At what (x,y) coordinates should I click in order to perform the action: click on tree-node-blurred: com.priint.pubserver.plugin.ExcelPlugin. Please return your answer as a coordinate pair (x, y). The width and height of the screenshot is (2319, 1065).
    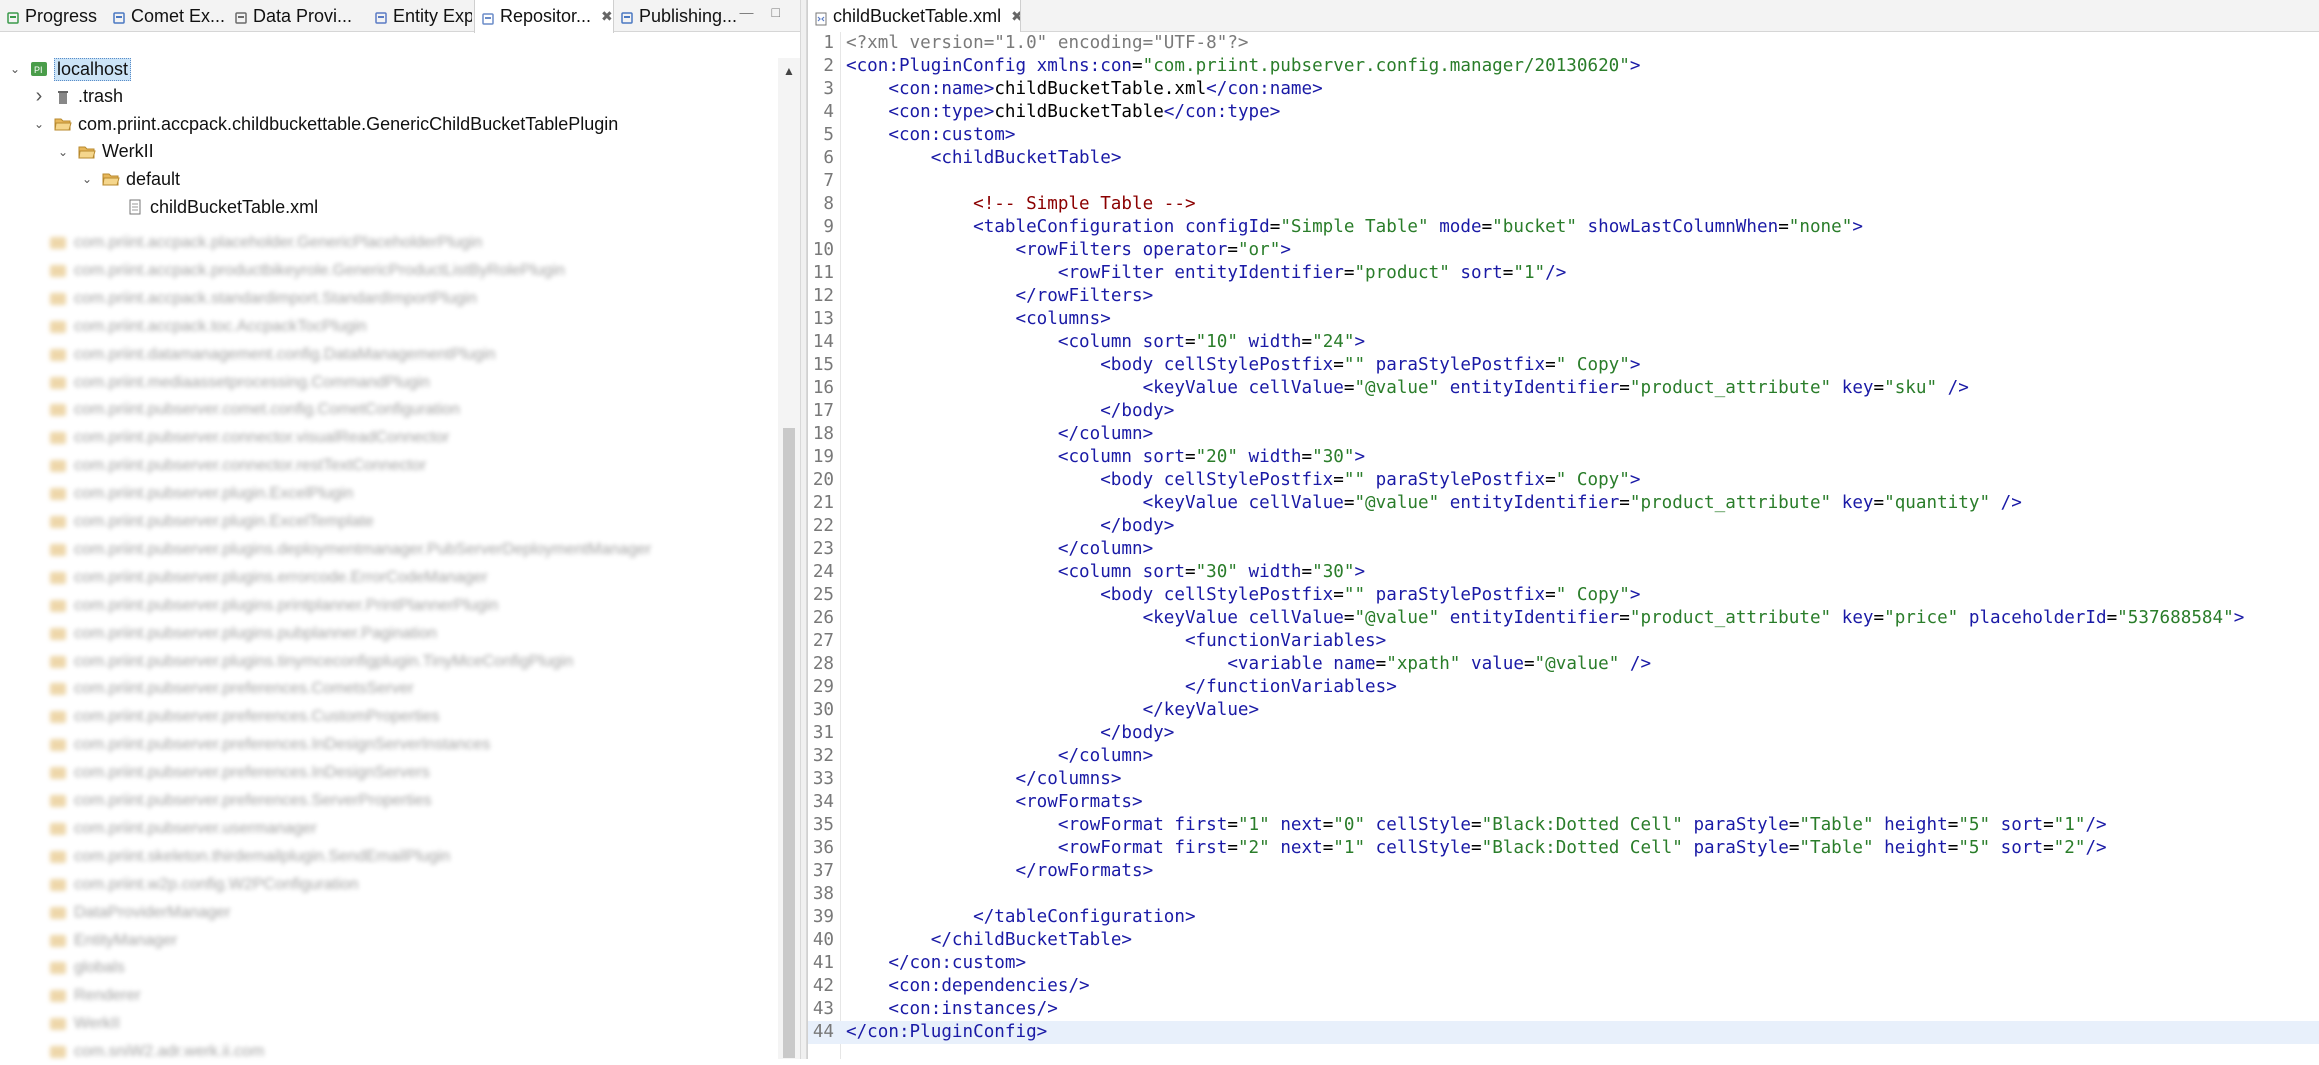
    Looking at the image, I should click on (201, 494).